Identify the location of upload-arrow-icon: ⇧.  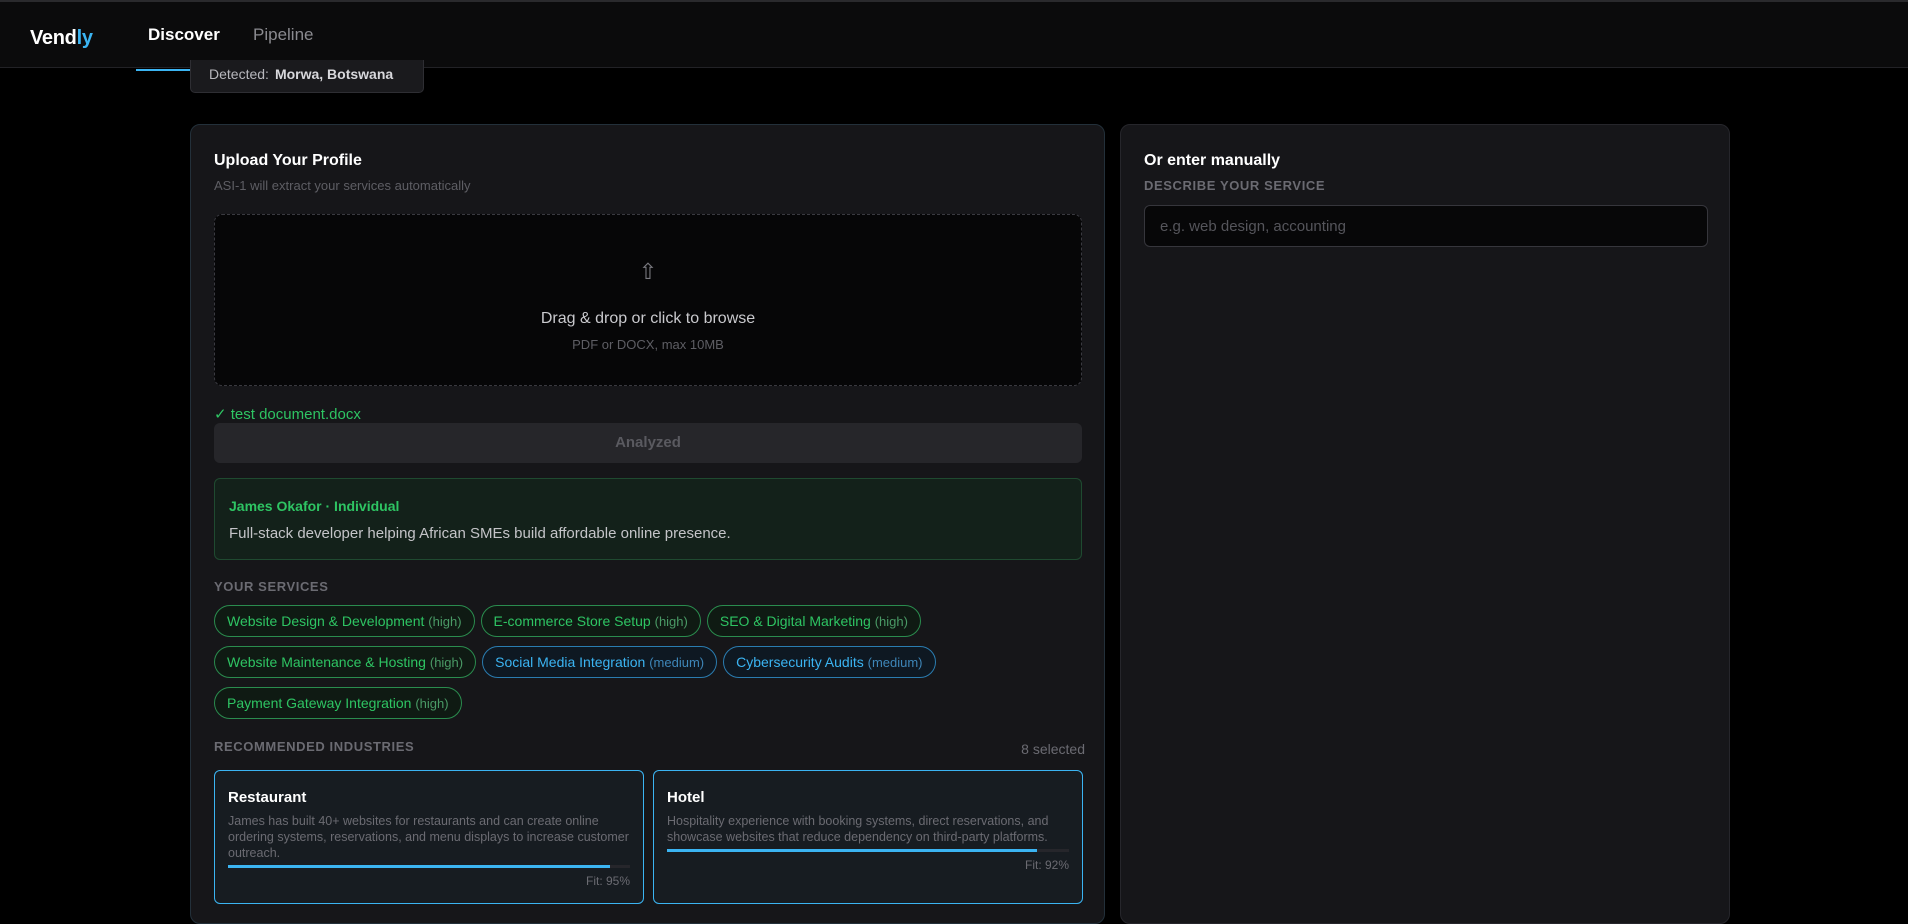
(648, 271).